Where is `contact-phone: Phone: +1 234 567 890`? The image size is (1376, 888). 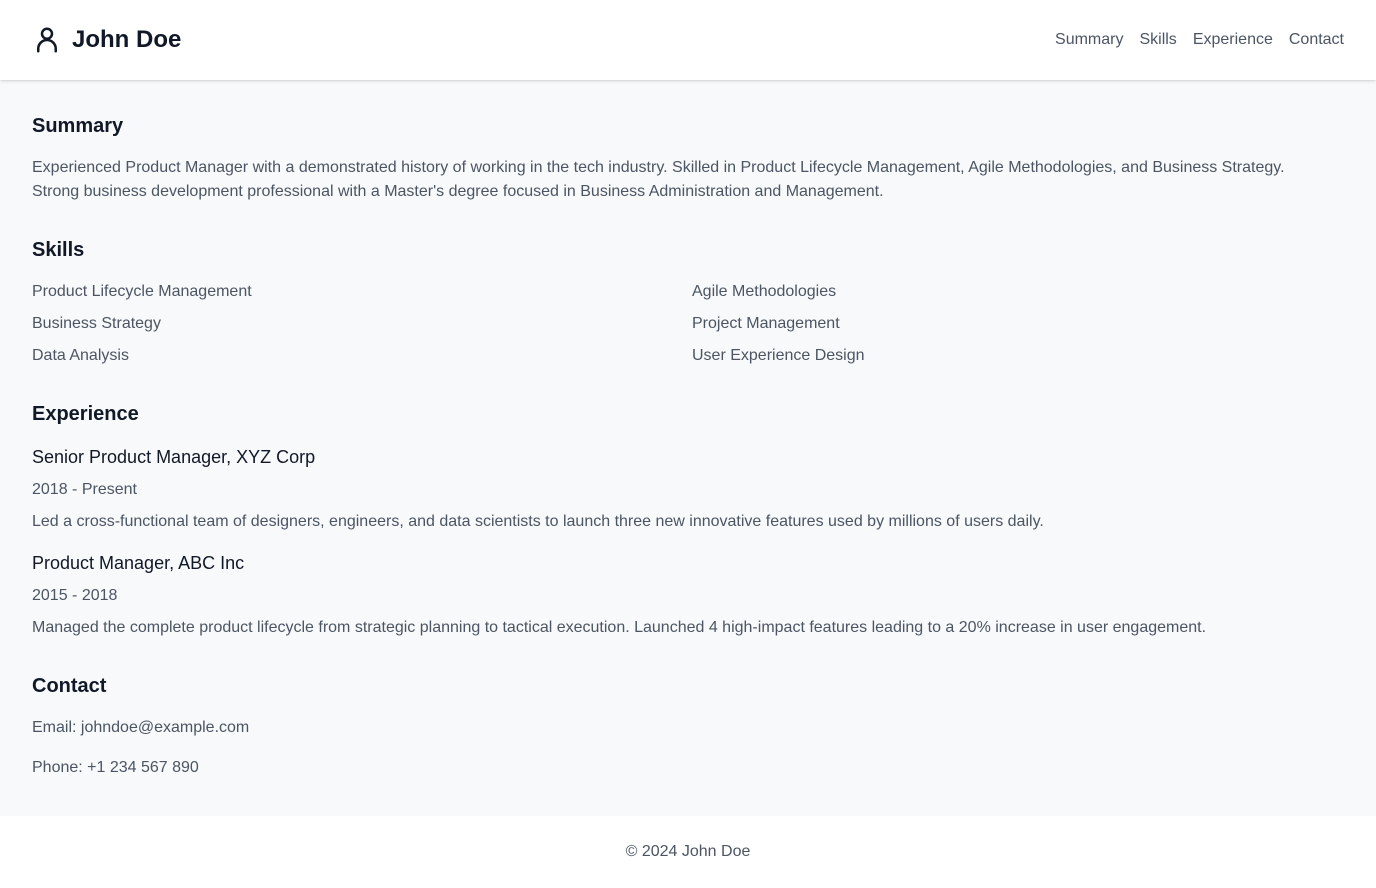 contact-phone: Phone: +1 234 567 890 is located at coordinates (115, 767).